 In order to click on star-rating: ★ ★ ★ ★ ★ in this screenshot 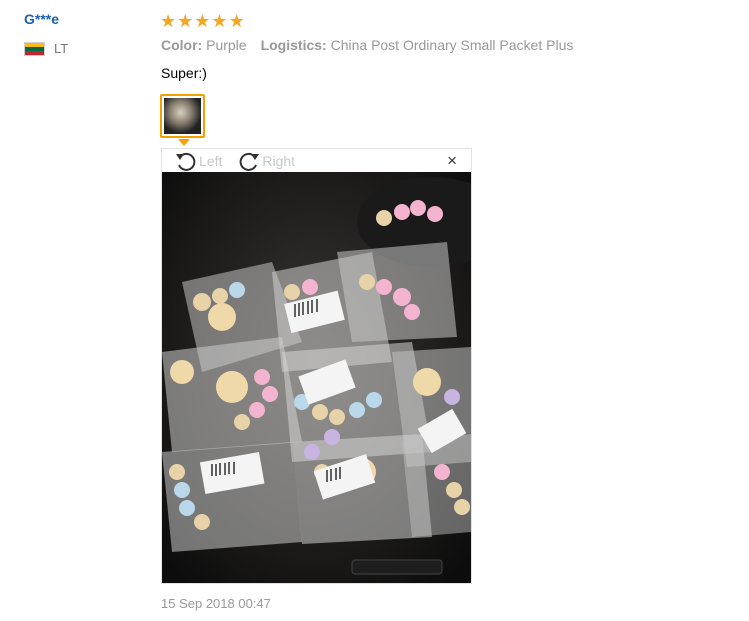, I will do `click(202, 21)`.